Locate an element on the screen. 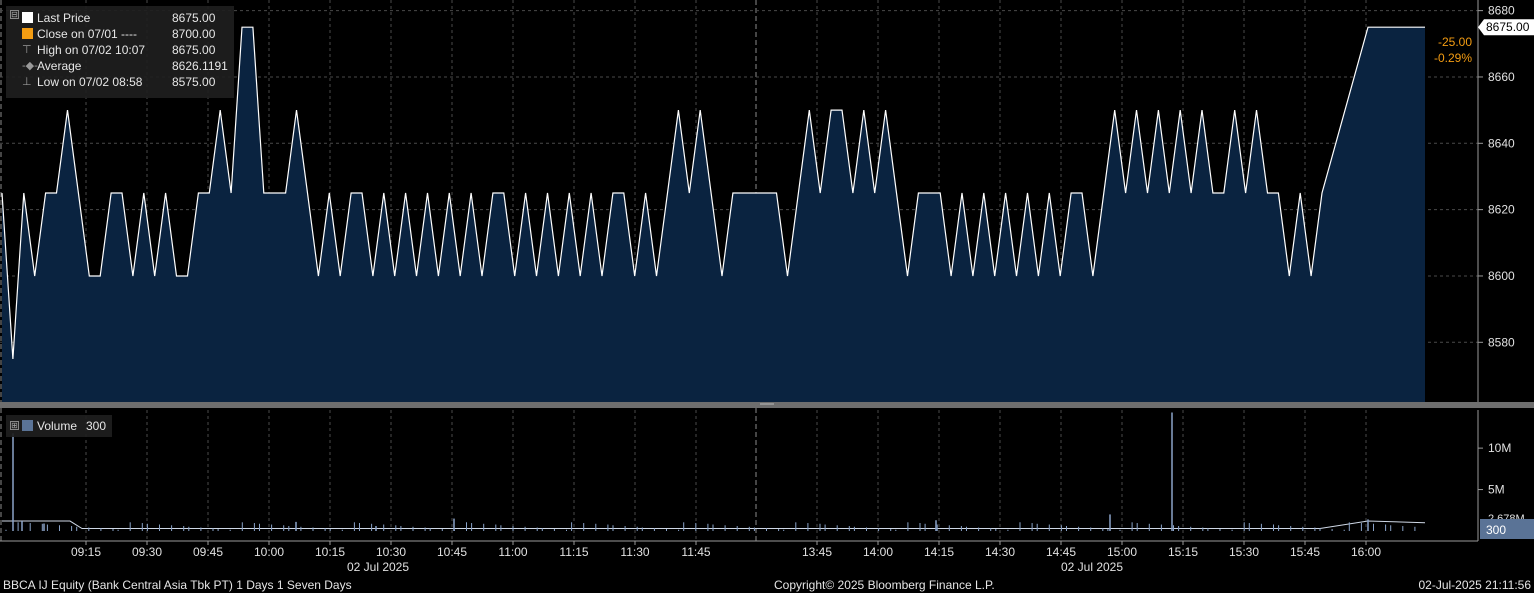 This screenshot has height=593, width=1534. time-tick-label: 14:30 is located at coordinates (1000, 552).